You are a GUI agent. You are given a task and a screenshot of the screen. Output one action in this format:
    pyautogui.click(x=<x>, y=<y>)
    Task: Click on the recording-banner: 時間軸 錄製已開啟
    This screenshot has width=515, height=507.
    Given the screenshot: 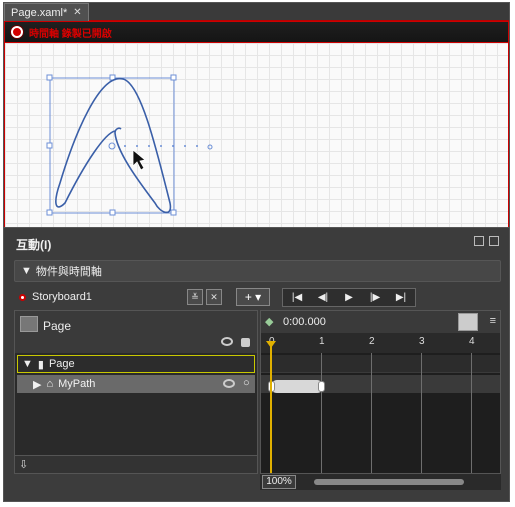 What is the action you would take?
    pyautogui.click(x=256, y=32)
    